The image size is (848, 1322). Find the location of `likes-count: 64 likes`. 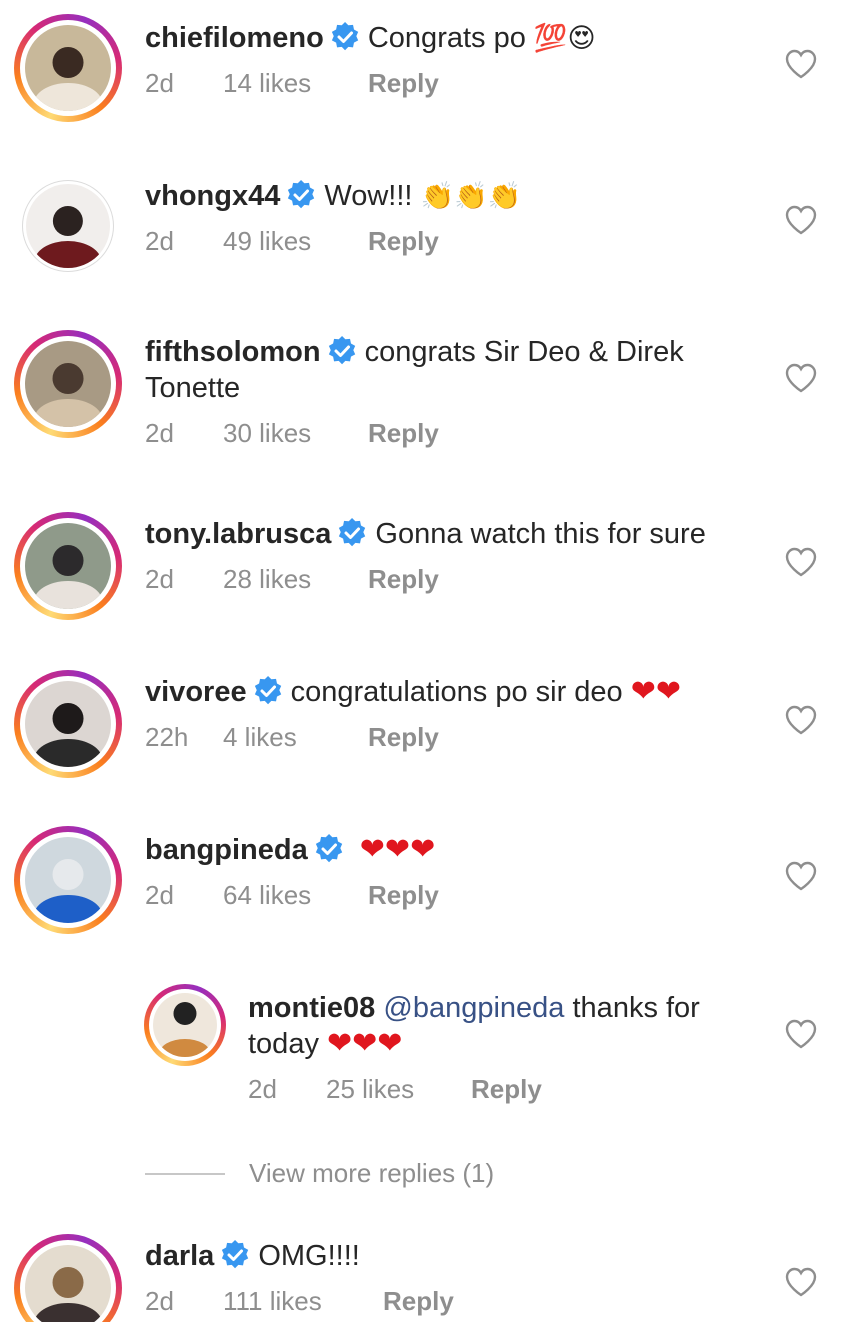

likes-count: 64 likes is located at coordinates (295, 895).